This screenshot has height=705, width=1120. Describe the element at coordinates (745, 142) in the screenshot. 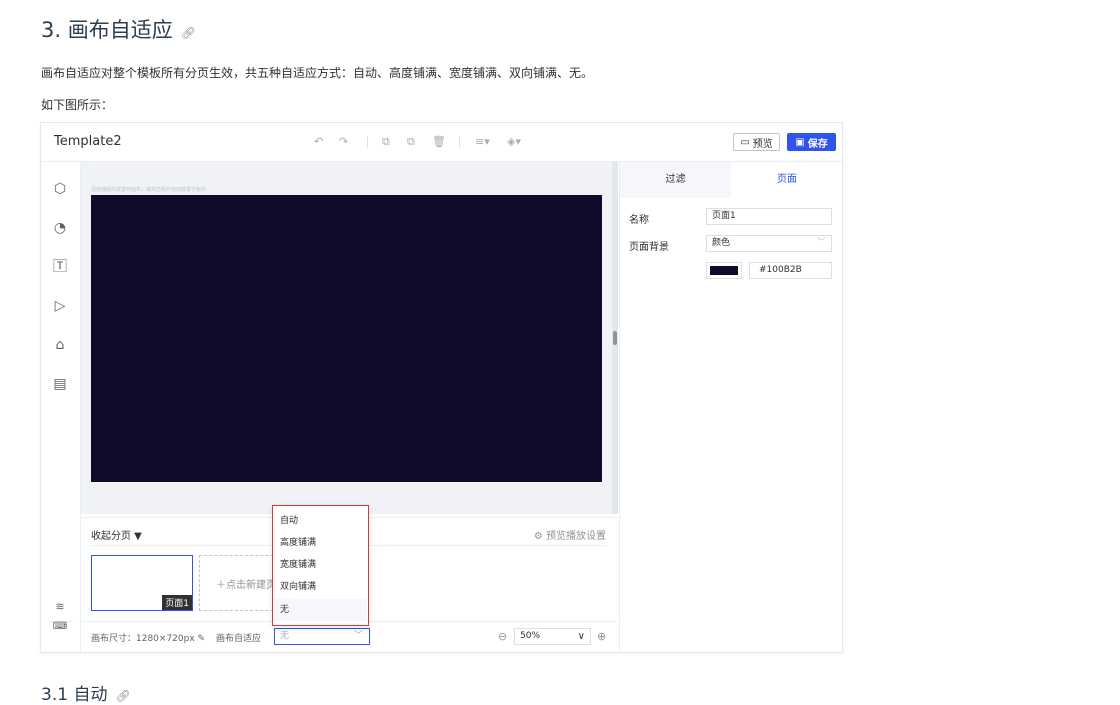

I see `monitor-icon: ▭` at that location.